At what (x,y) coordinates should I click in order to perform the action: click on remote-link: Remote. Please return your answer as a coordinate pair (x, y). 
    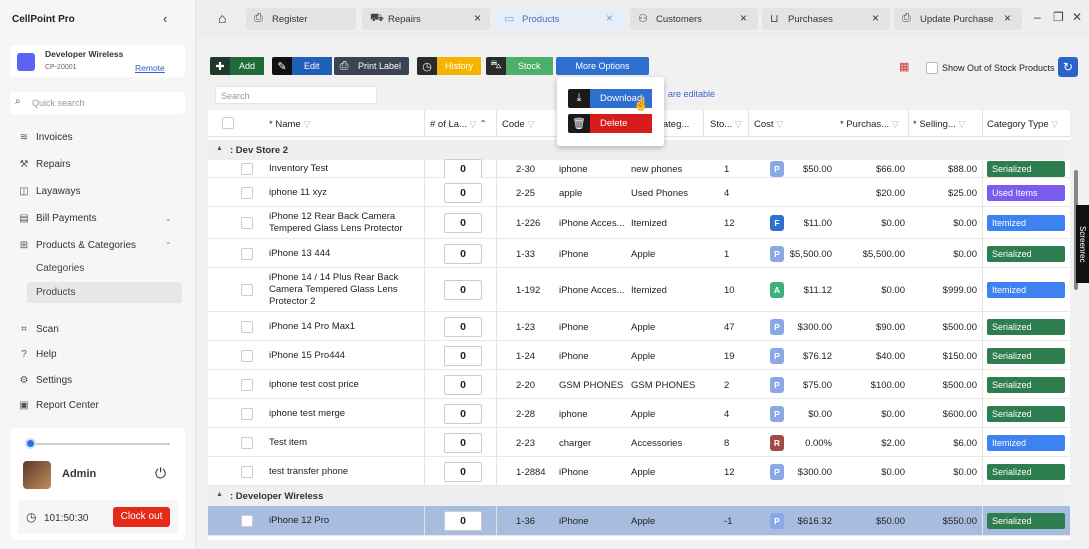
    Looking at the image, I should click on (150, 68).